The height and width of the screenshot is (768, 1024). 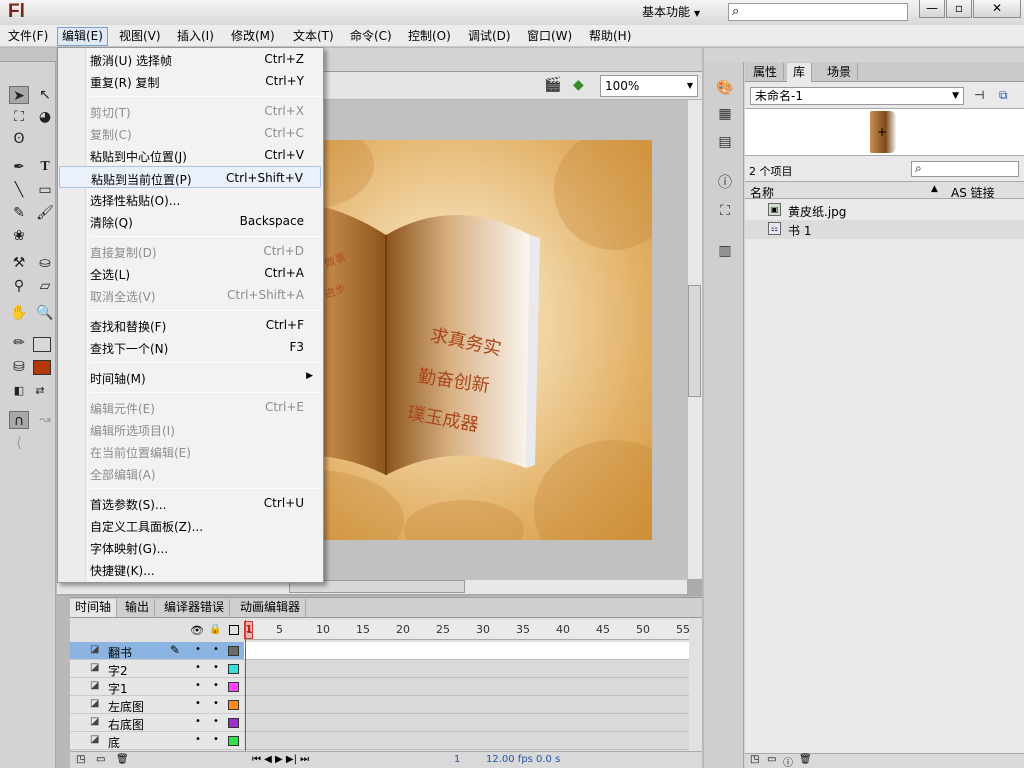 What do you see at coordinates (190, 155) in the screenshot?
I see `menu-item-paste-center: 粘贴到中心位置(J) Ctrl+V` at bounding box center [190, 155].